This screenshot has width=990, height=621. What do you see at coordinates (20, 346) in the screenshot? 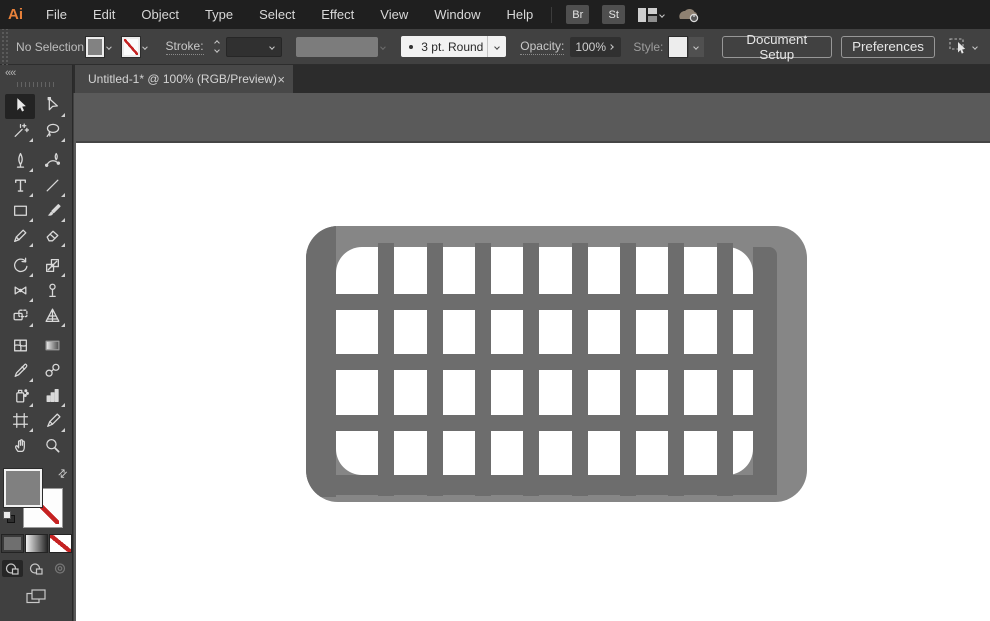
I see `mesh-tool` at bounding box center [20, 346].